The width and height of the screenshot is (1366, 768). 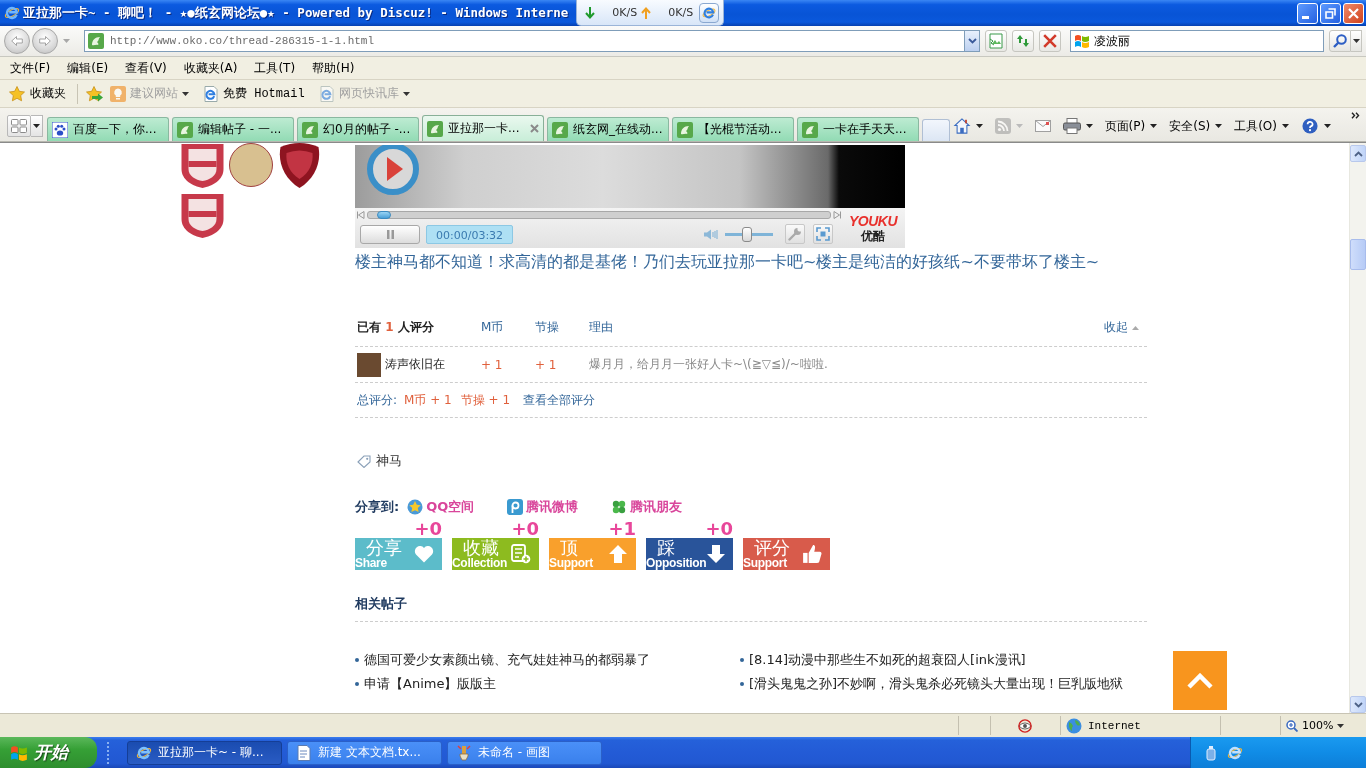 What do you see at coordinates (599, 215) in the screenshot?
I see `progress-track` at bounding box center [599, 215].